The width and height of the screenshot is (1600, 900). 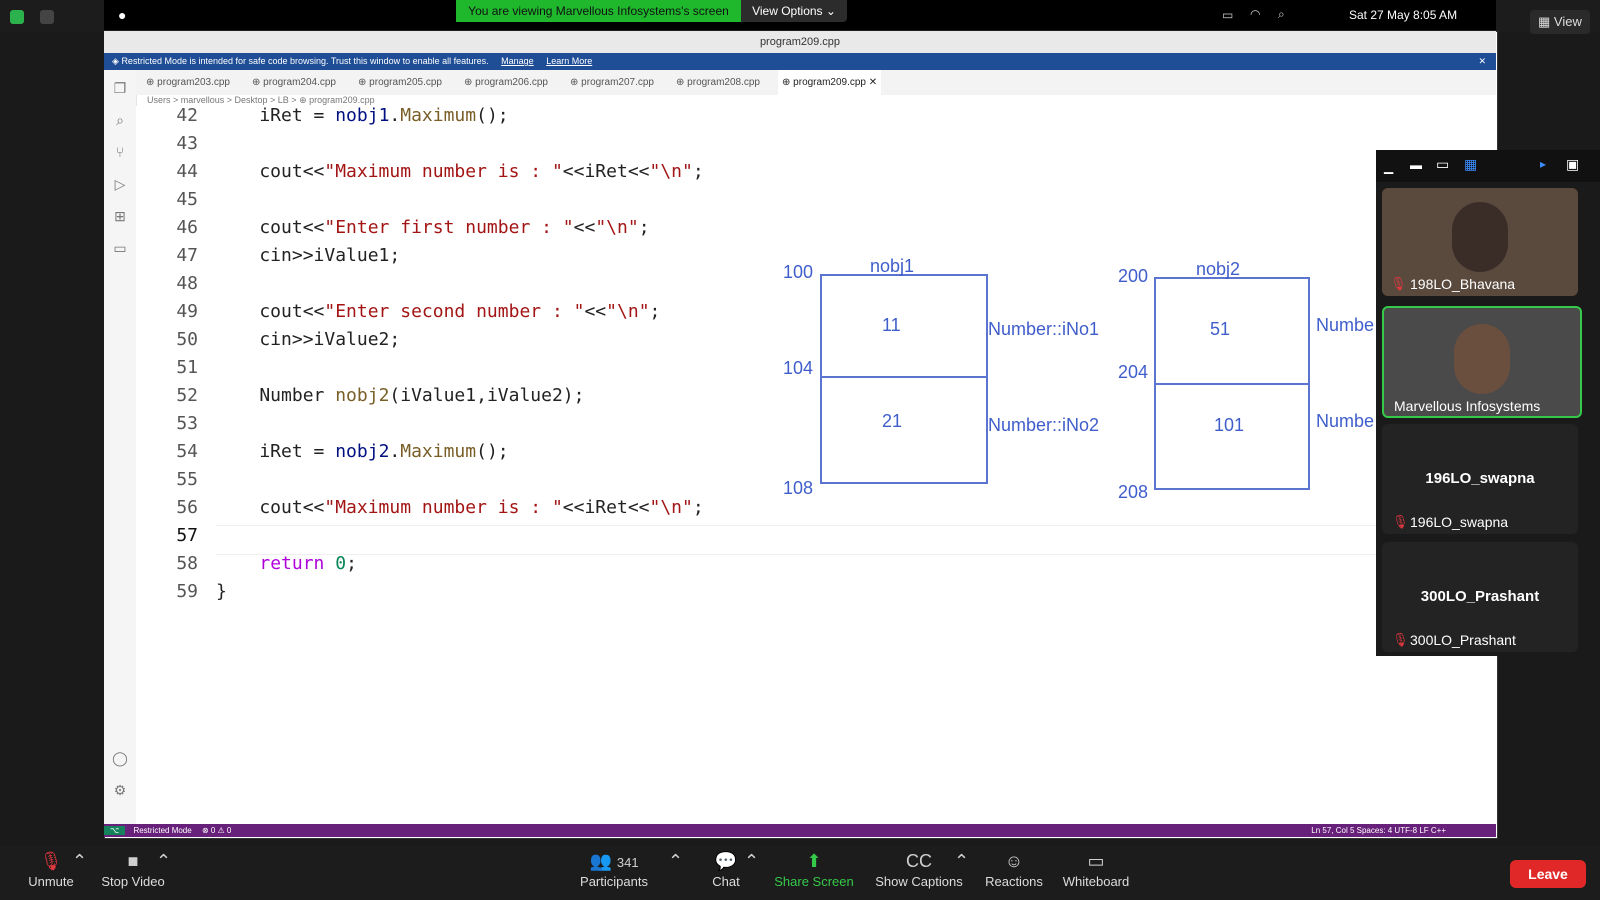 I want to click on code-token: cin>>iValue2;, so click(x=308, y=339).